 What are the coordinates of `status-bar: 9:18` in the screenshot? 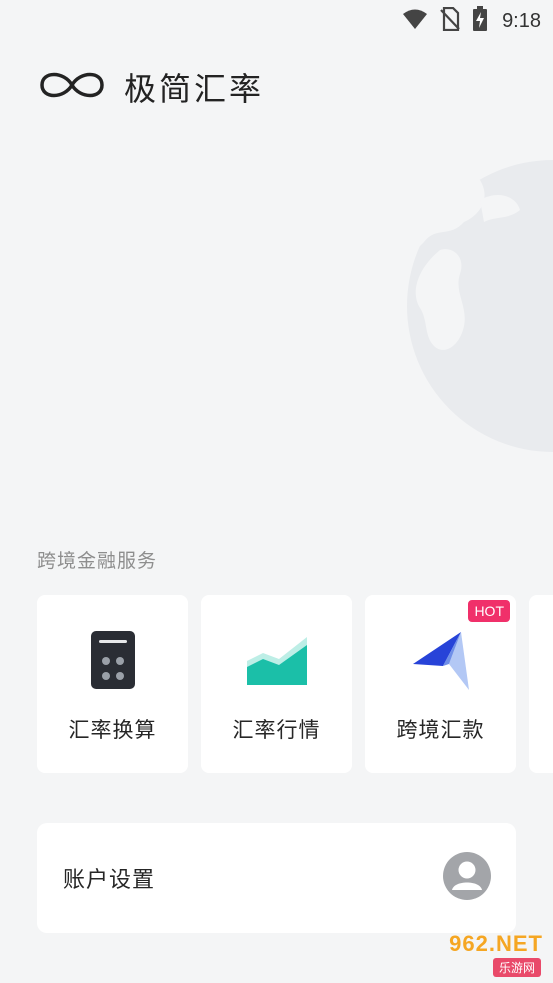 It's located at (276, 19).